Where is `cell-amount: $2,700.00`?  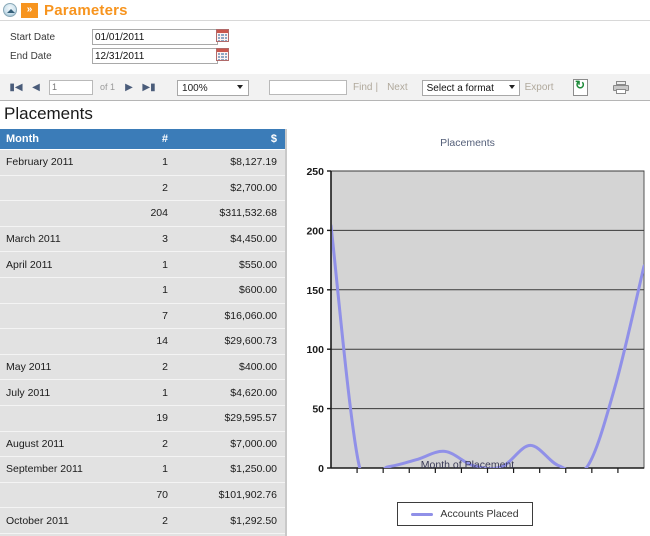 cell-amount: $2,700.00 is located at coordinates (253, 187).